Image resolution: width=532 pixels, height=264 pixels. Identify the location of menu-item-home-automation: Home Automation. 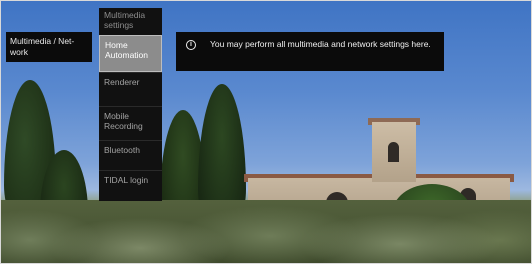
(130, 53).